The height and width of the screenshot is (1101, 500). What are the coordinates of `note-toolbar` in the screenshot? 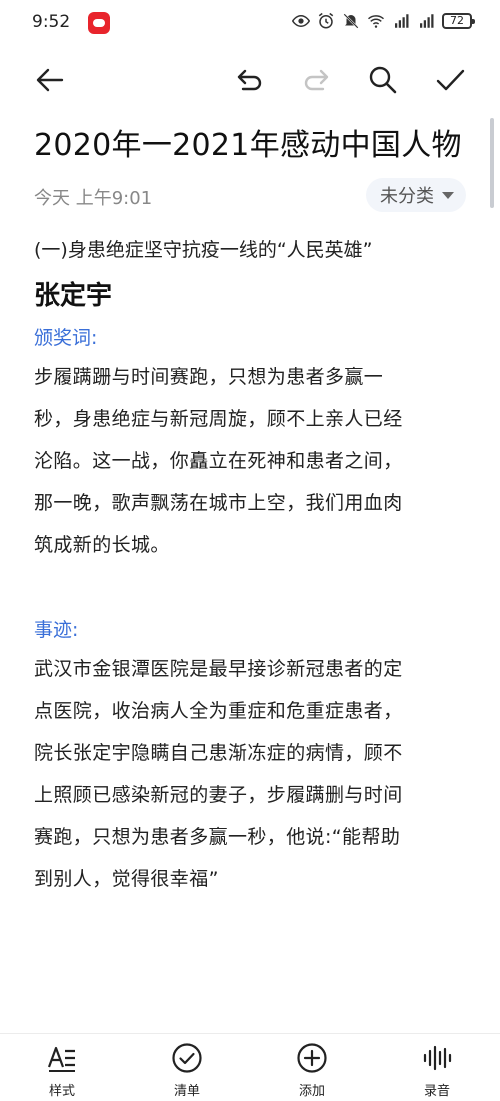 It's located at (250, 79).